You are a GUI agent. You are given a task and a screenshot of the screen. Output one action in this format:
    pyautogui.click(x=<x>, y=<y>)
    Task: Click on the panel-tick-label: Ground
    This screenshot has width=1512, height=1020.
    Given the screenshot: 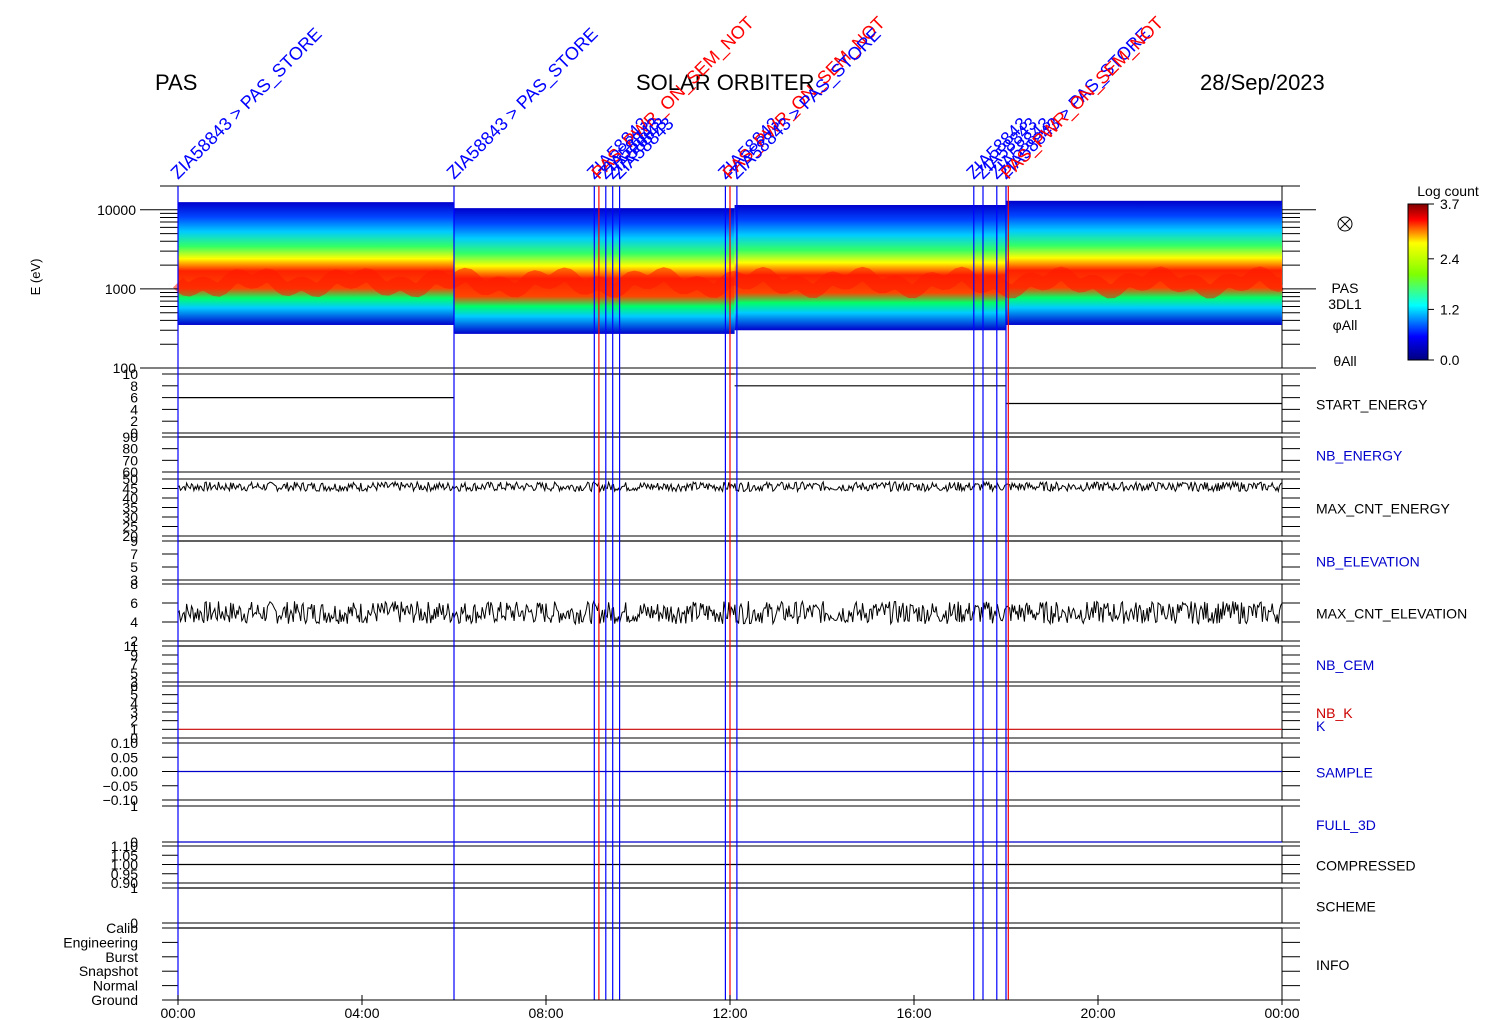 What is the action you would take?
    pyautogui.click(x=114, y=1000)
    